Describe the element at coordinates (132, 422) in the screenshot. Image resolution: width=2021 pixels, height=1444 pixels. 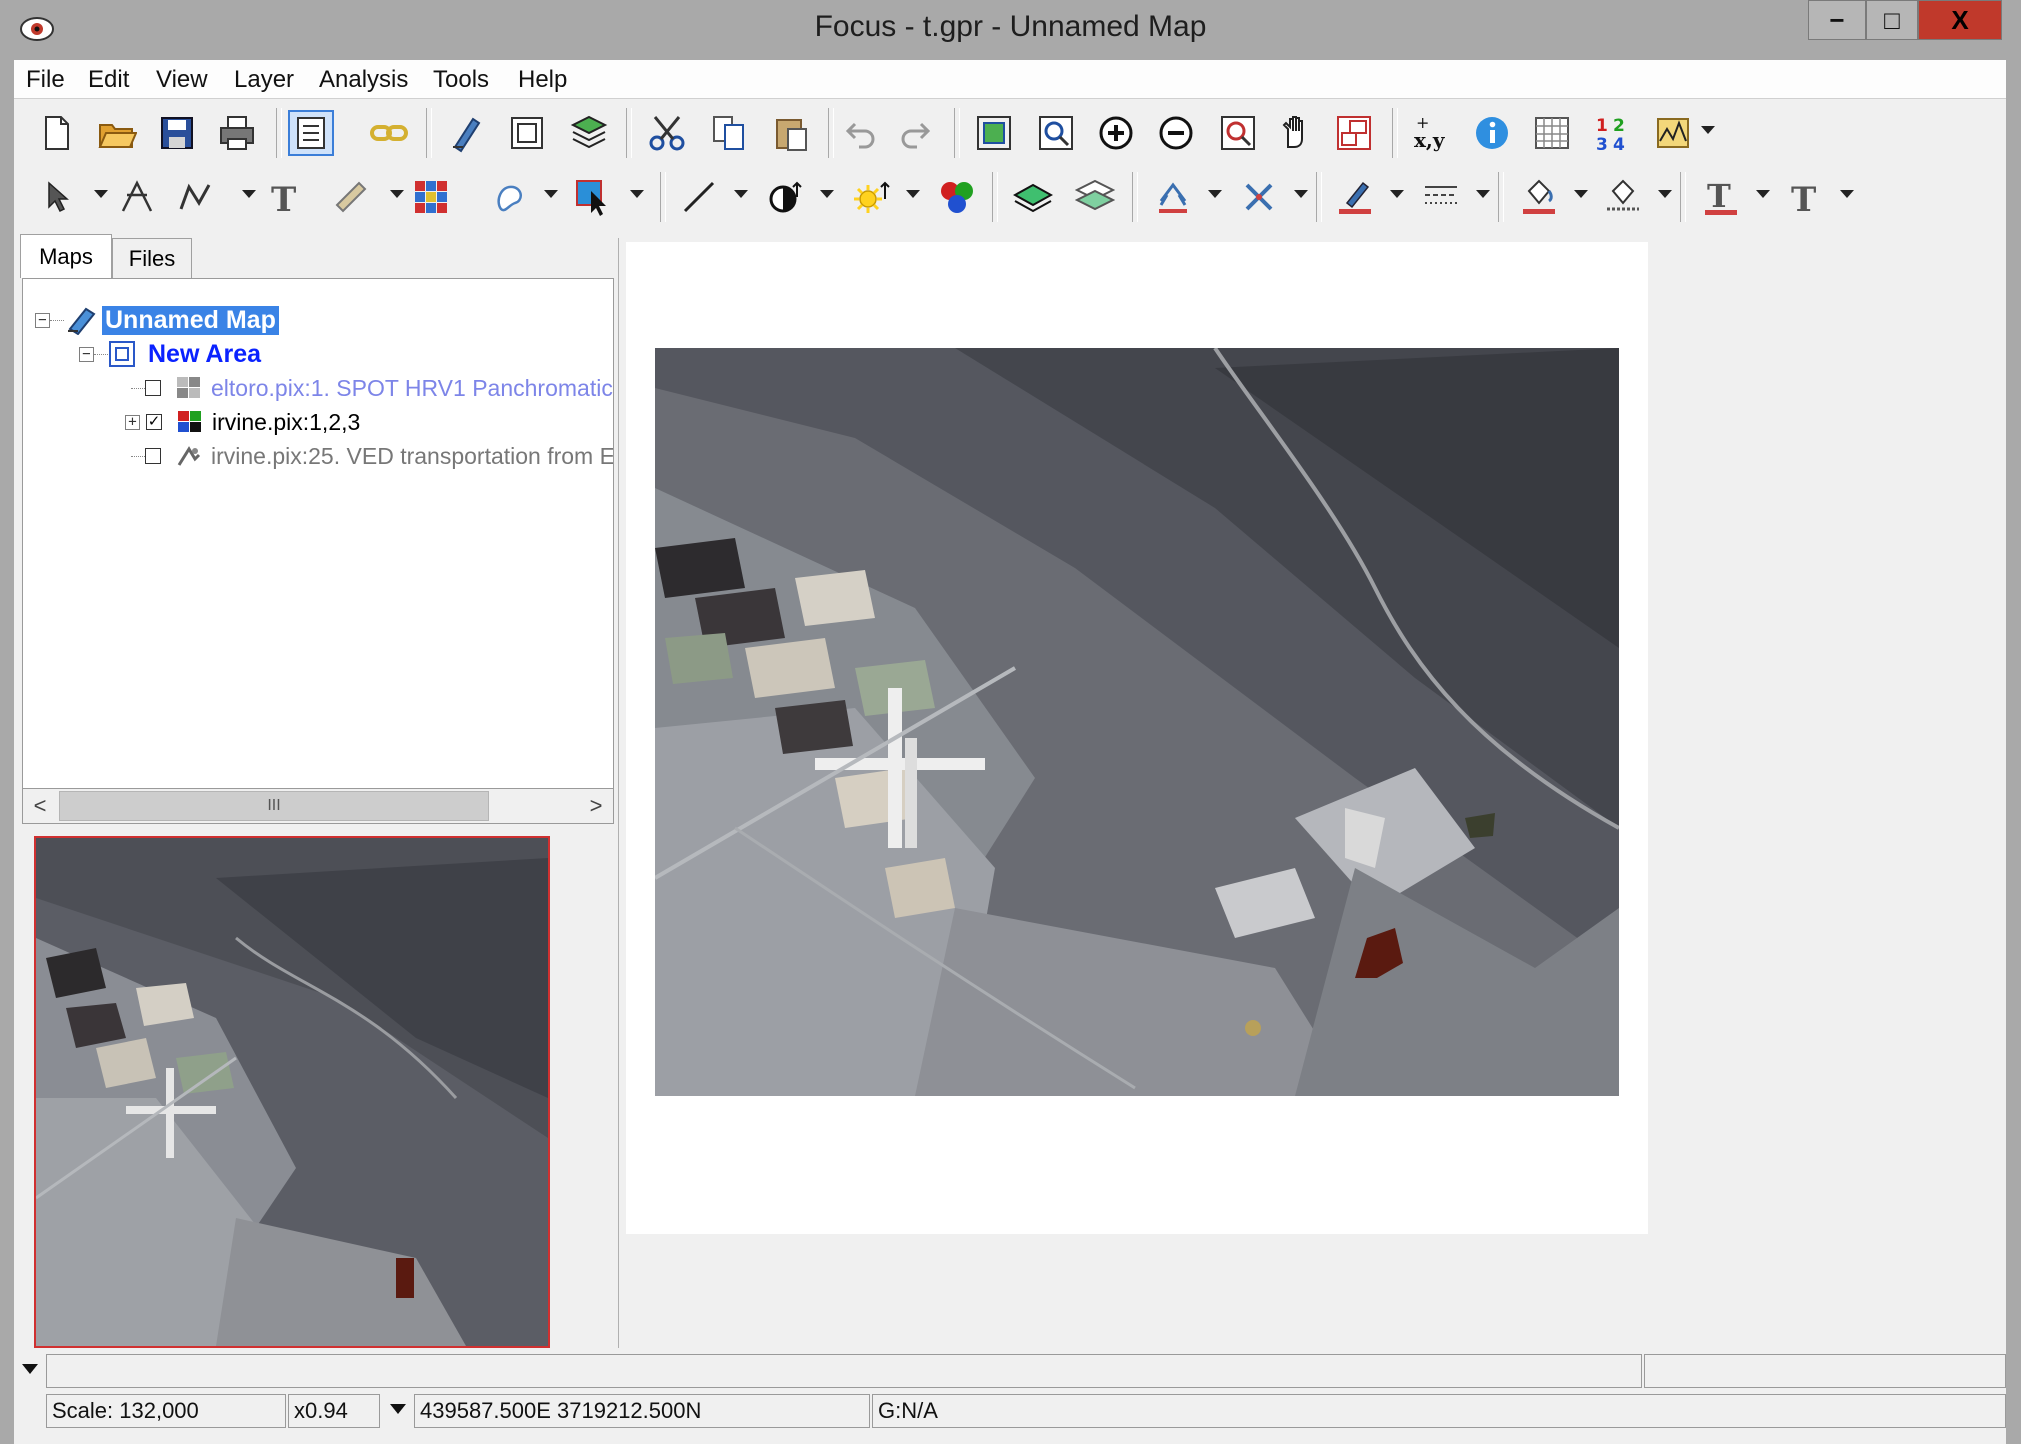
I see `expand-toggle: +` at that location.